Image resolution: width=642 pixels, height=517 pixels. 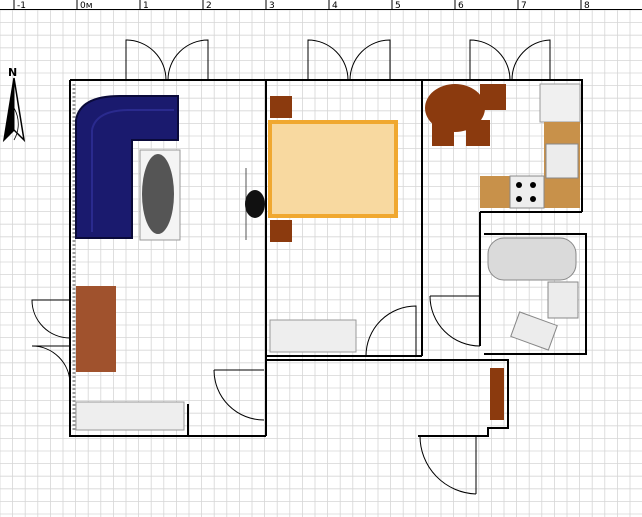 I want to click on fridge, so click(x=560, y=103).